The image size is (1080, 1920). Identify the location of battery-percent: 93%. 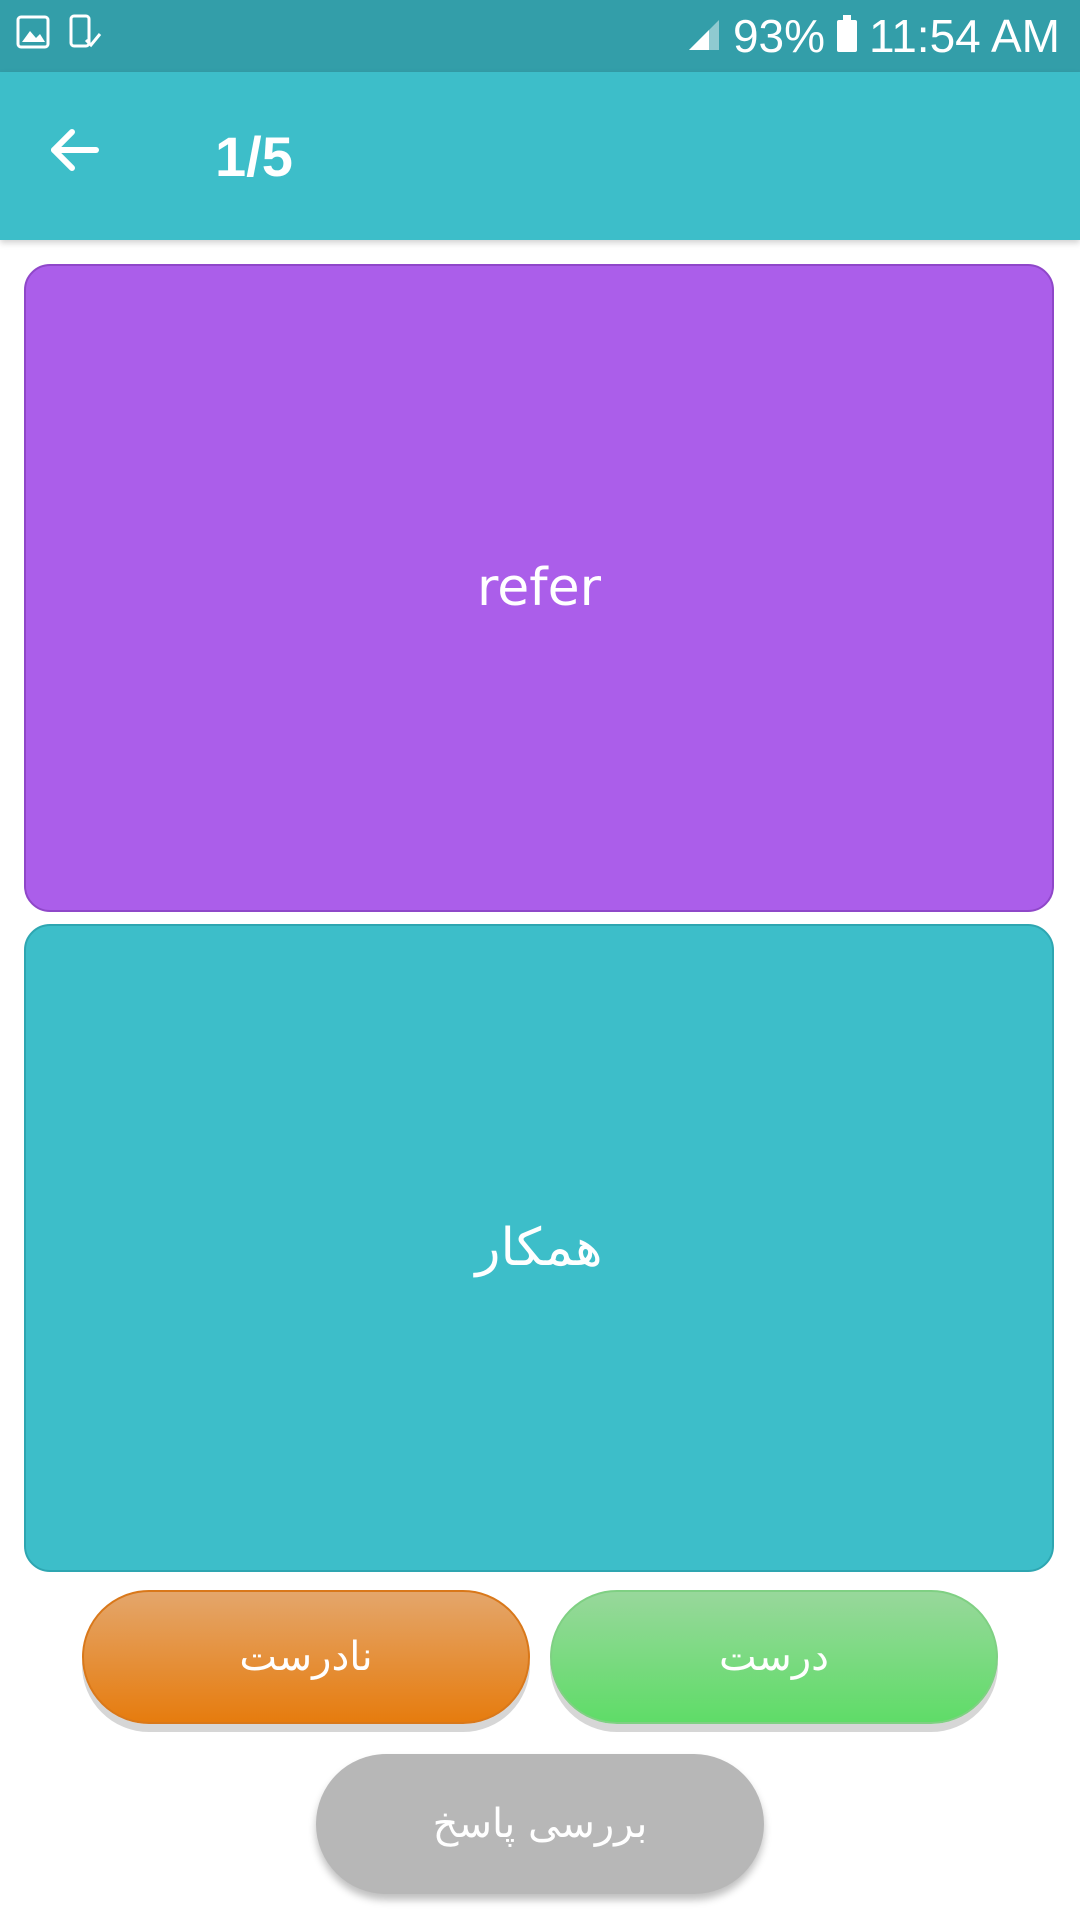
(779, 36).